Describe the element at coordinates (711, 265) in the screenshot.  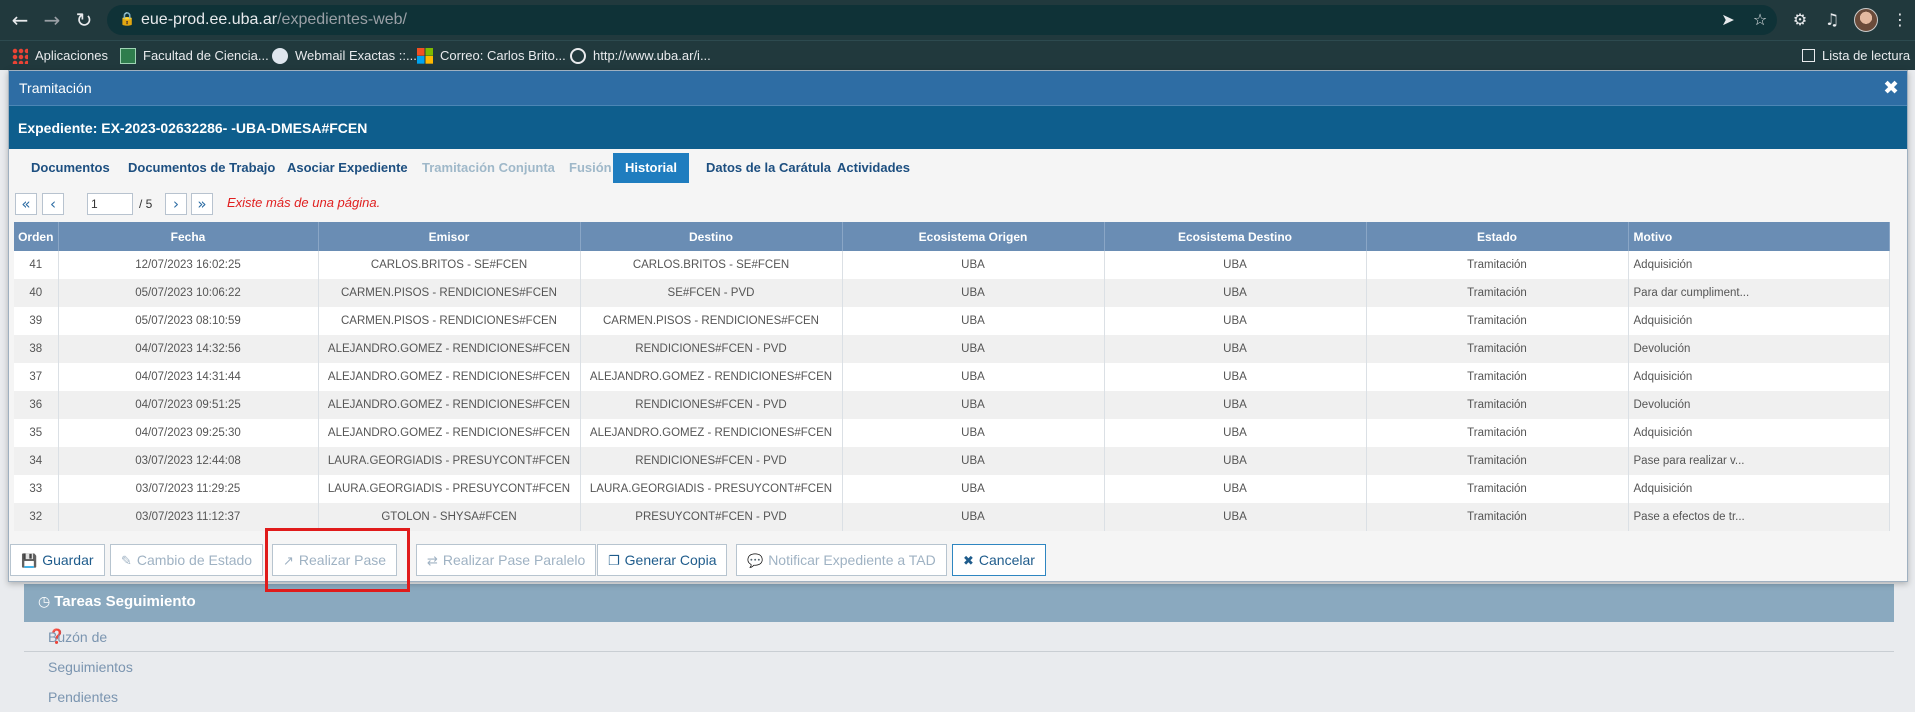
I see `cell-destino: CARLOS.BRITOS - SE#FCEN` at that location.